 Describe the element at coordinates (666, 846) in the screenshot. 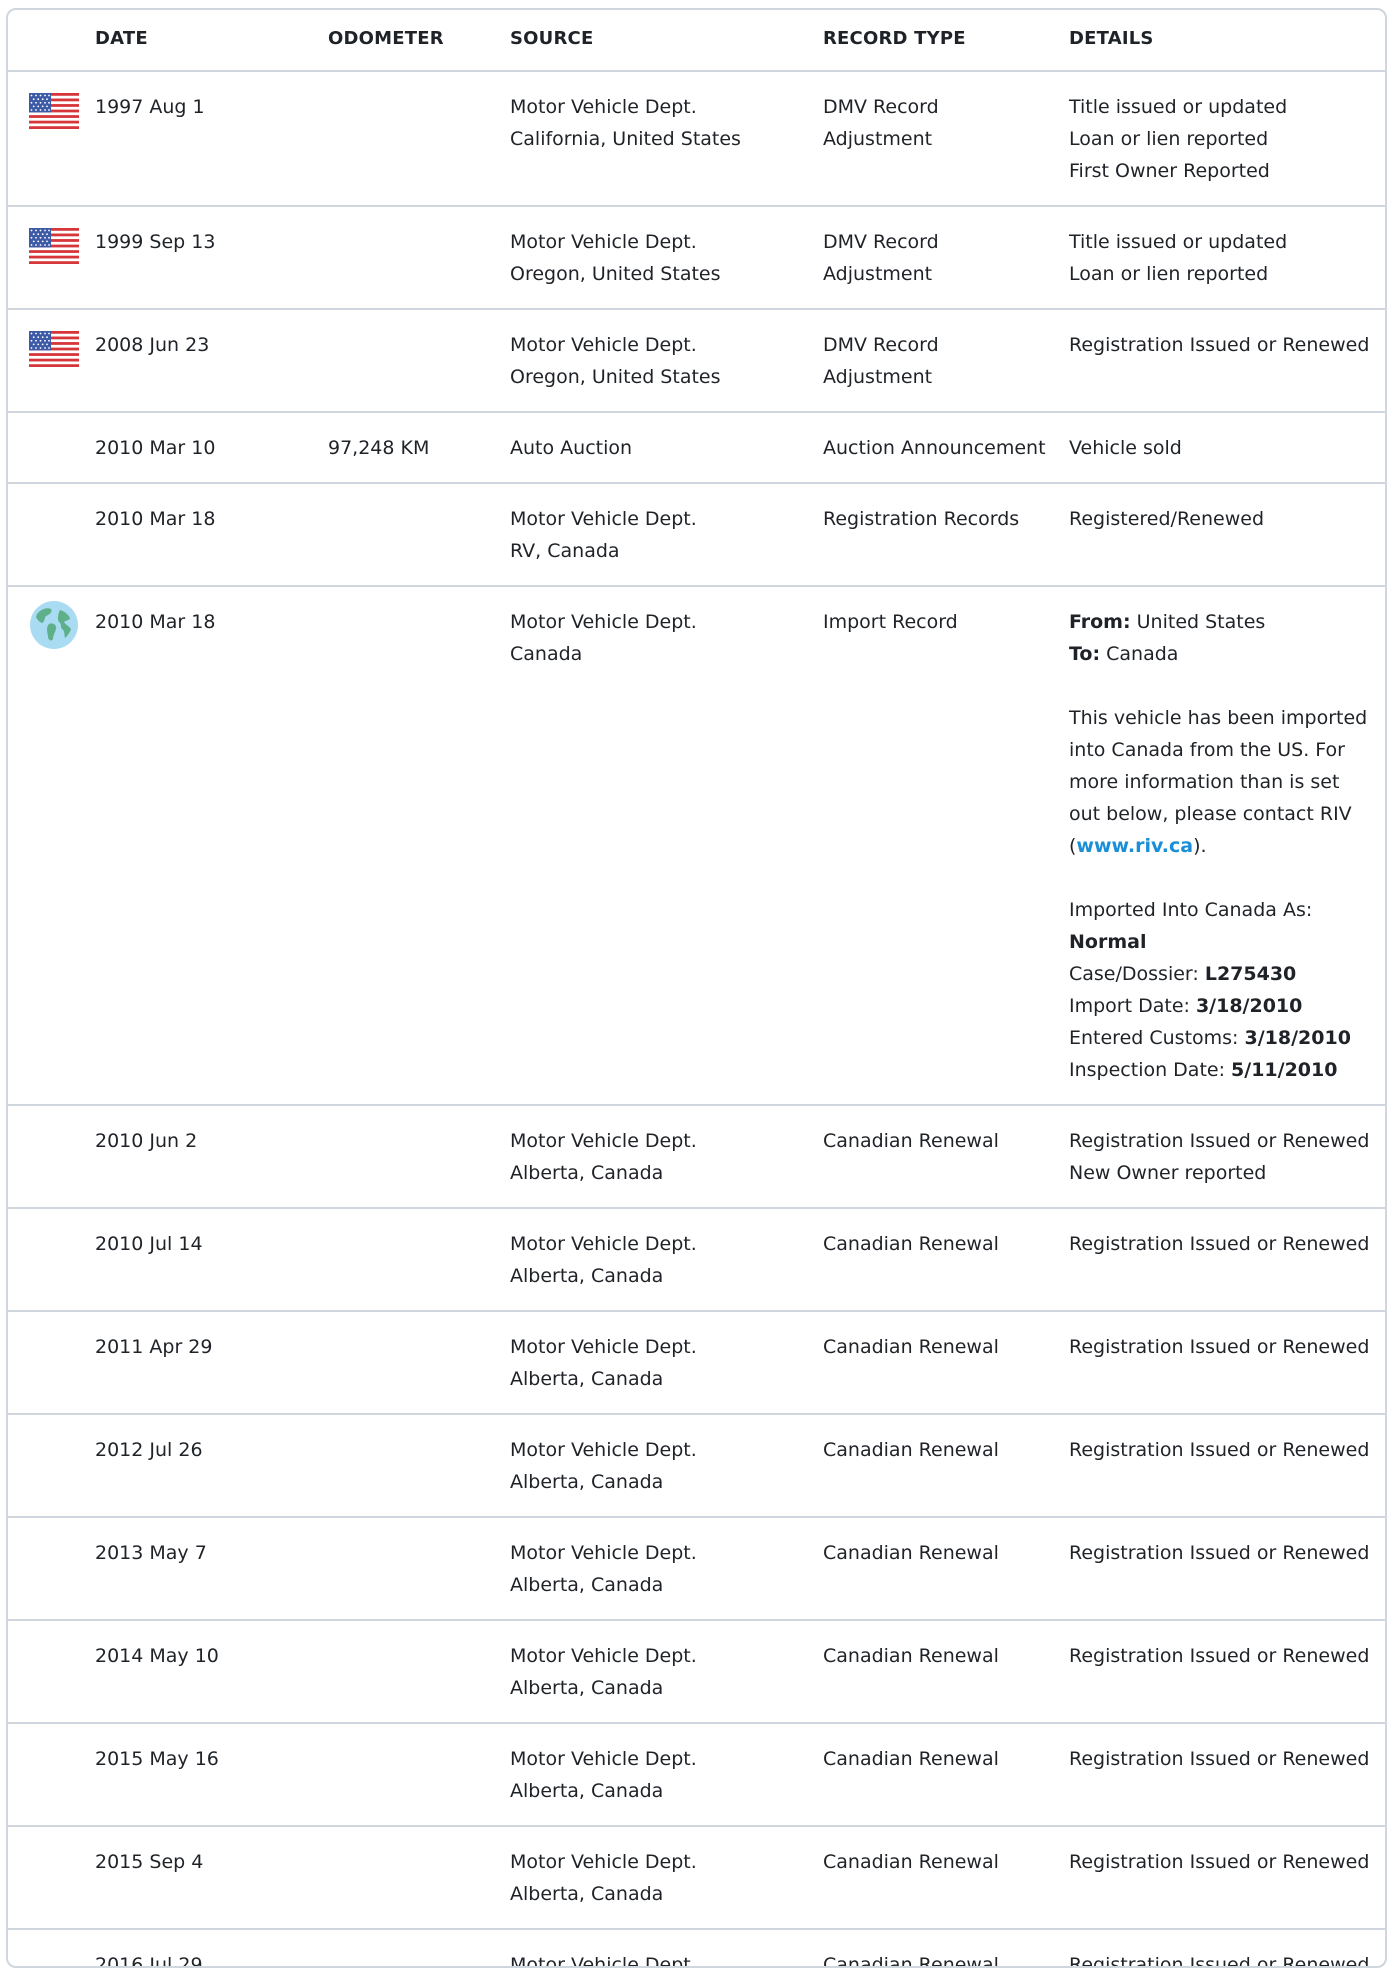

I see `row-source: Motor Vehicle Dept. Canada` at that location.